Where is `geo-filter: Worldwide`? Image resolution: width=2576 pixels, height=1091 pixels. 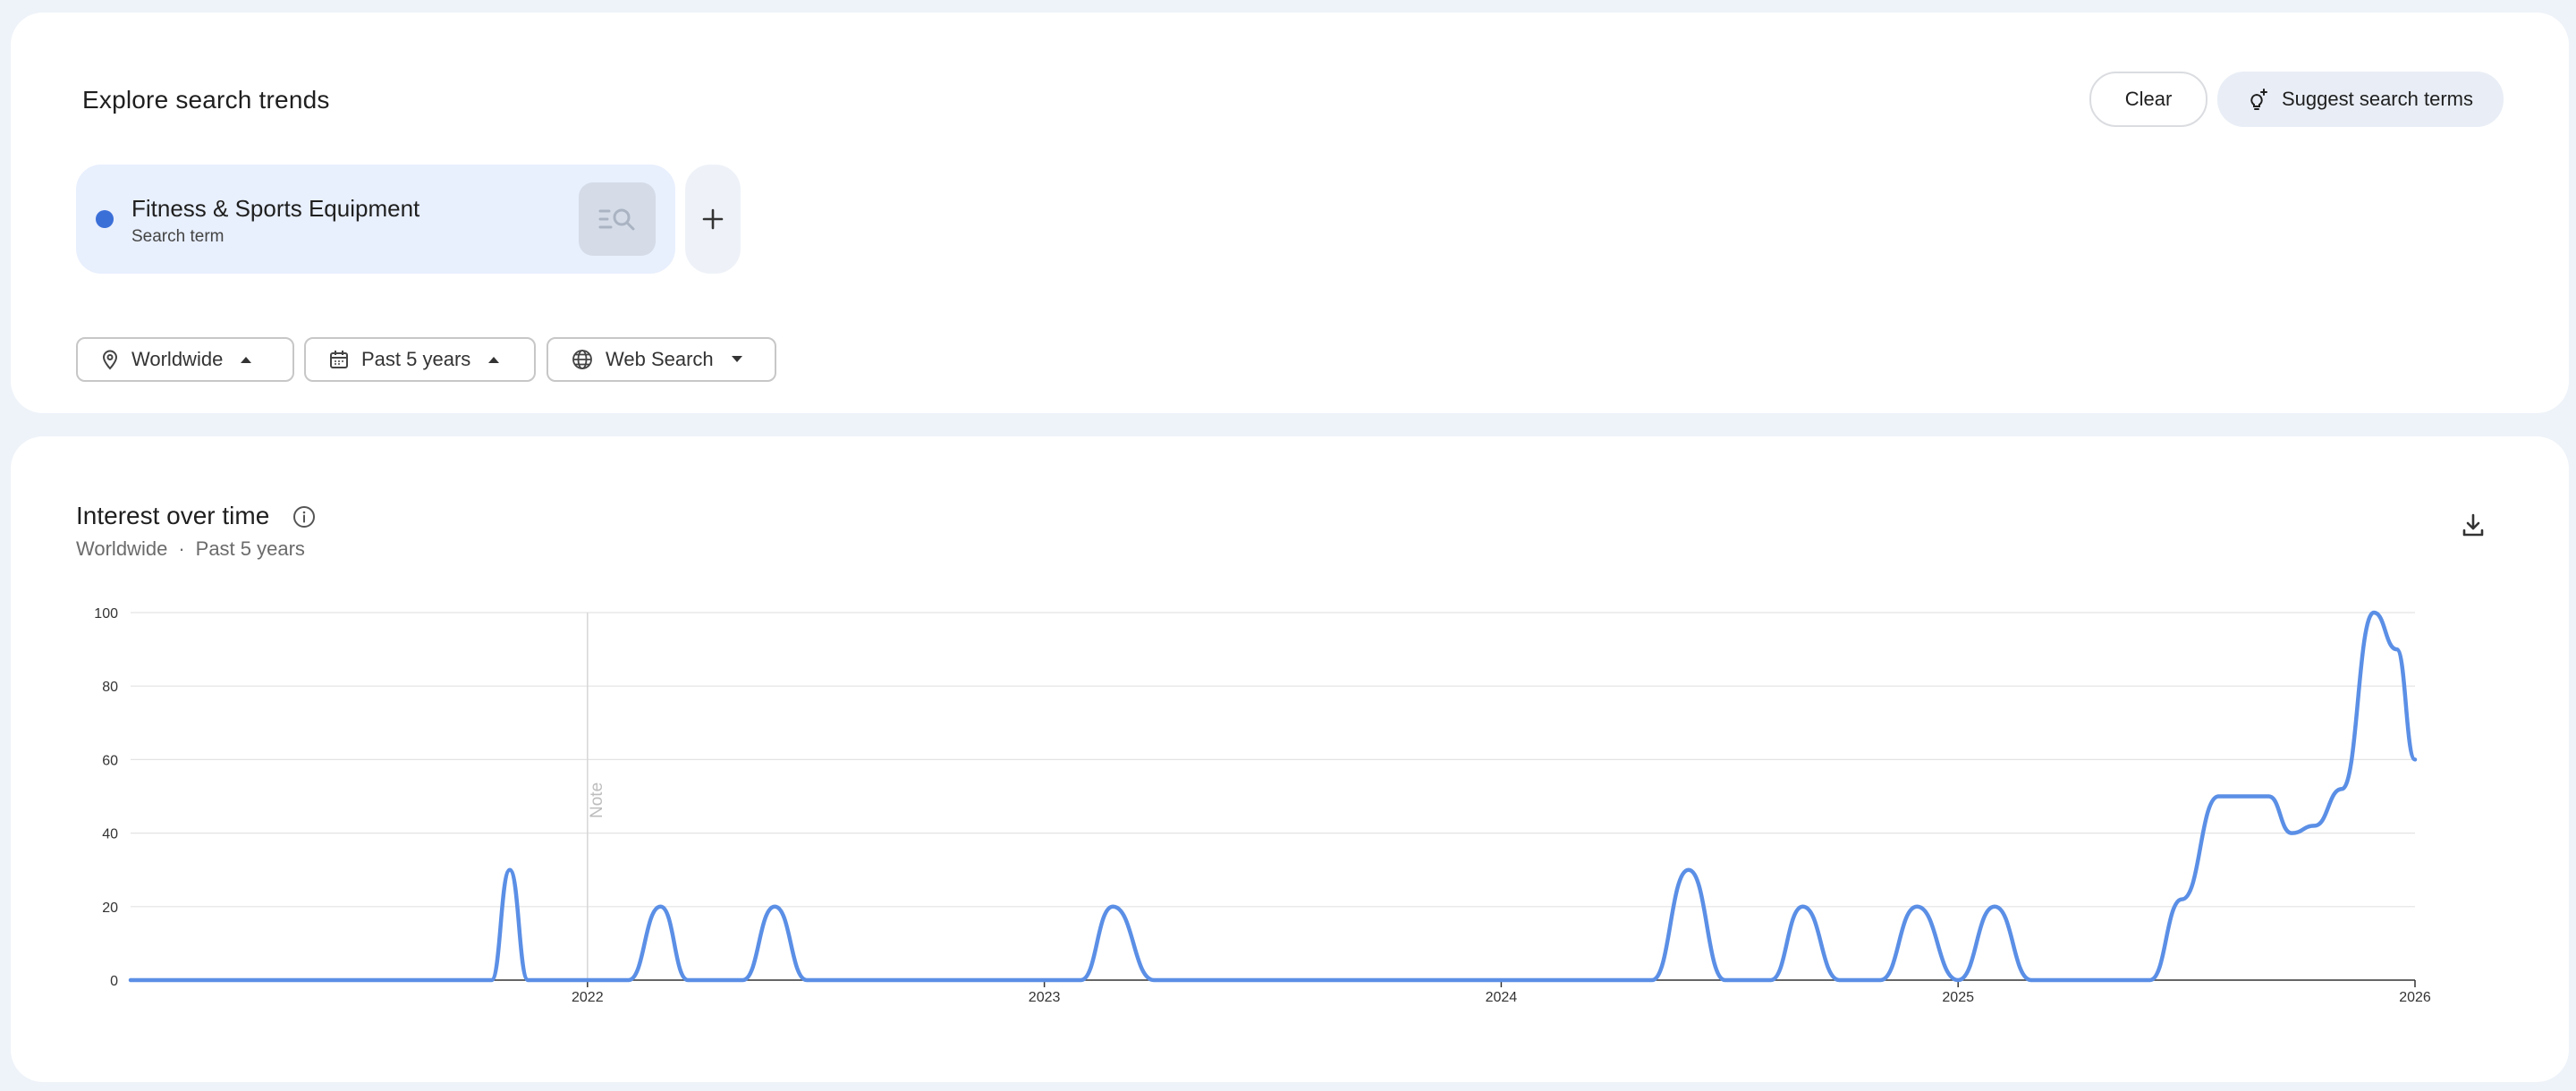 geo-filter: Worldwide is located at coordinates (185, 359).